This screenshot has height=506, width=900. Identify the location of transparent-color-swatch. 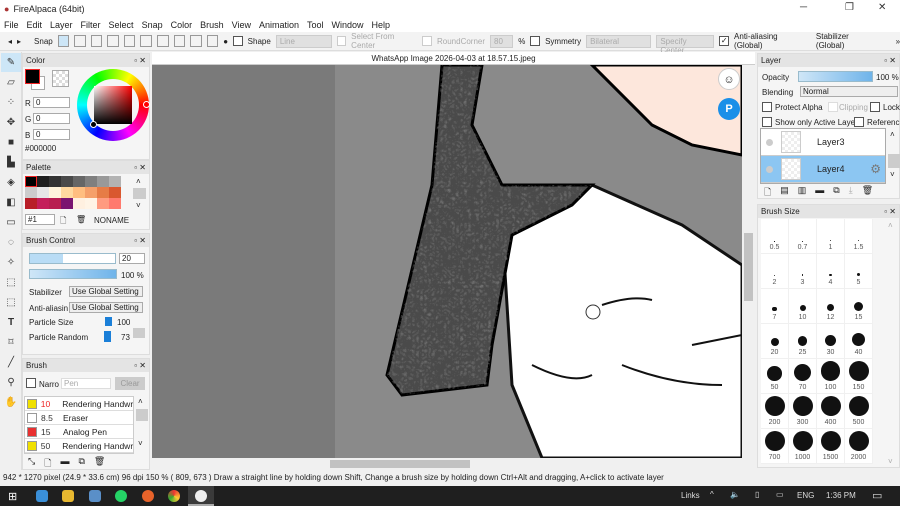
(60, 78).